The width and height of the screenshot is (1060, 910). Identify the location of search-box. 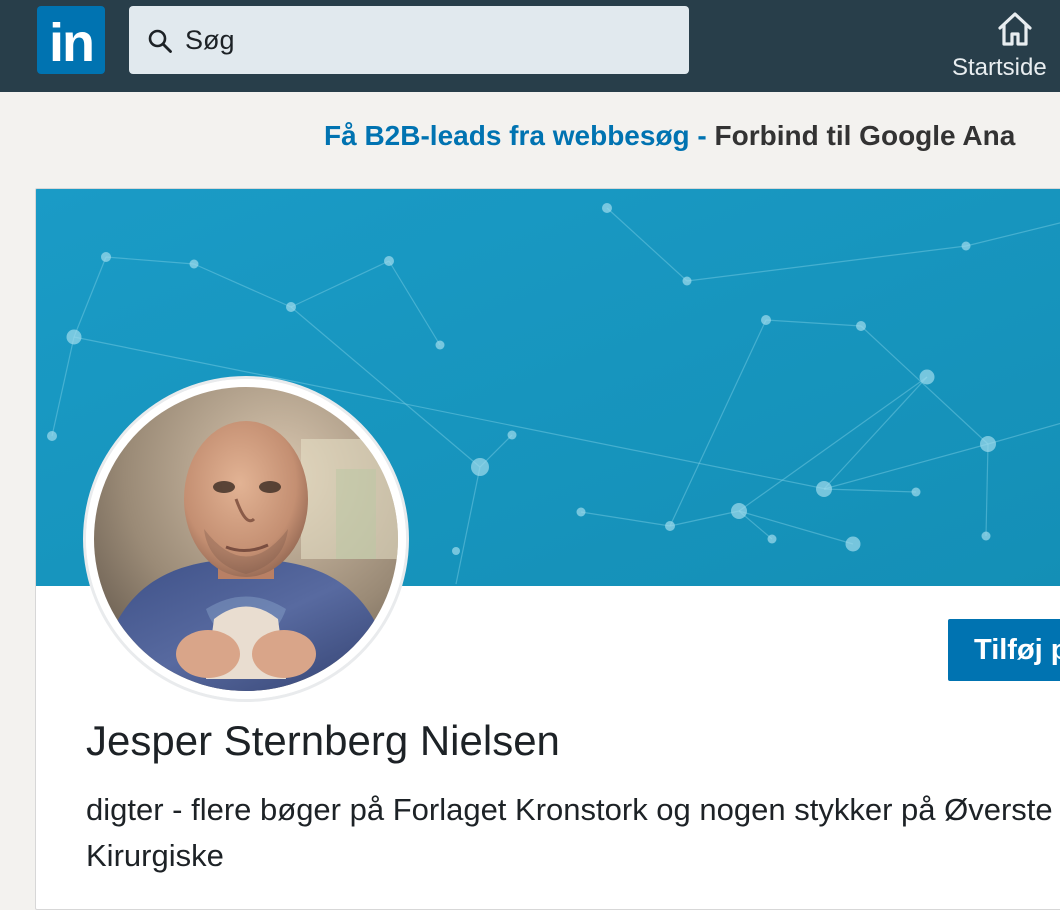
(409, 40).